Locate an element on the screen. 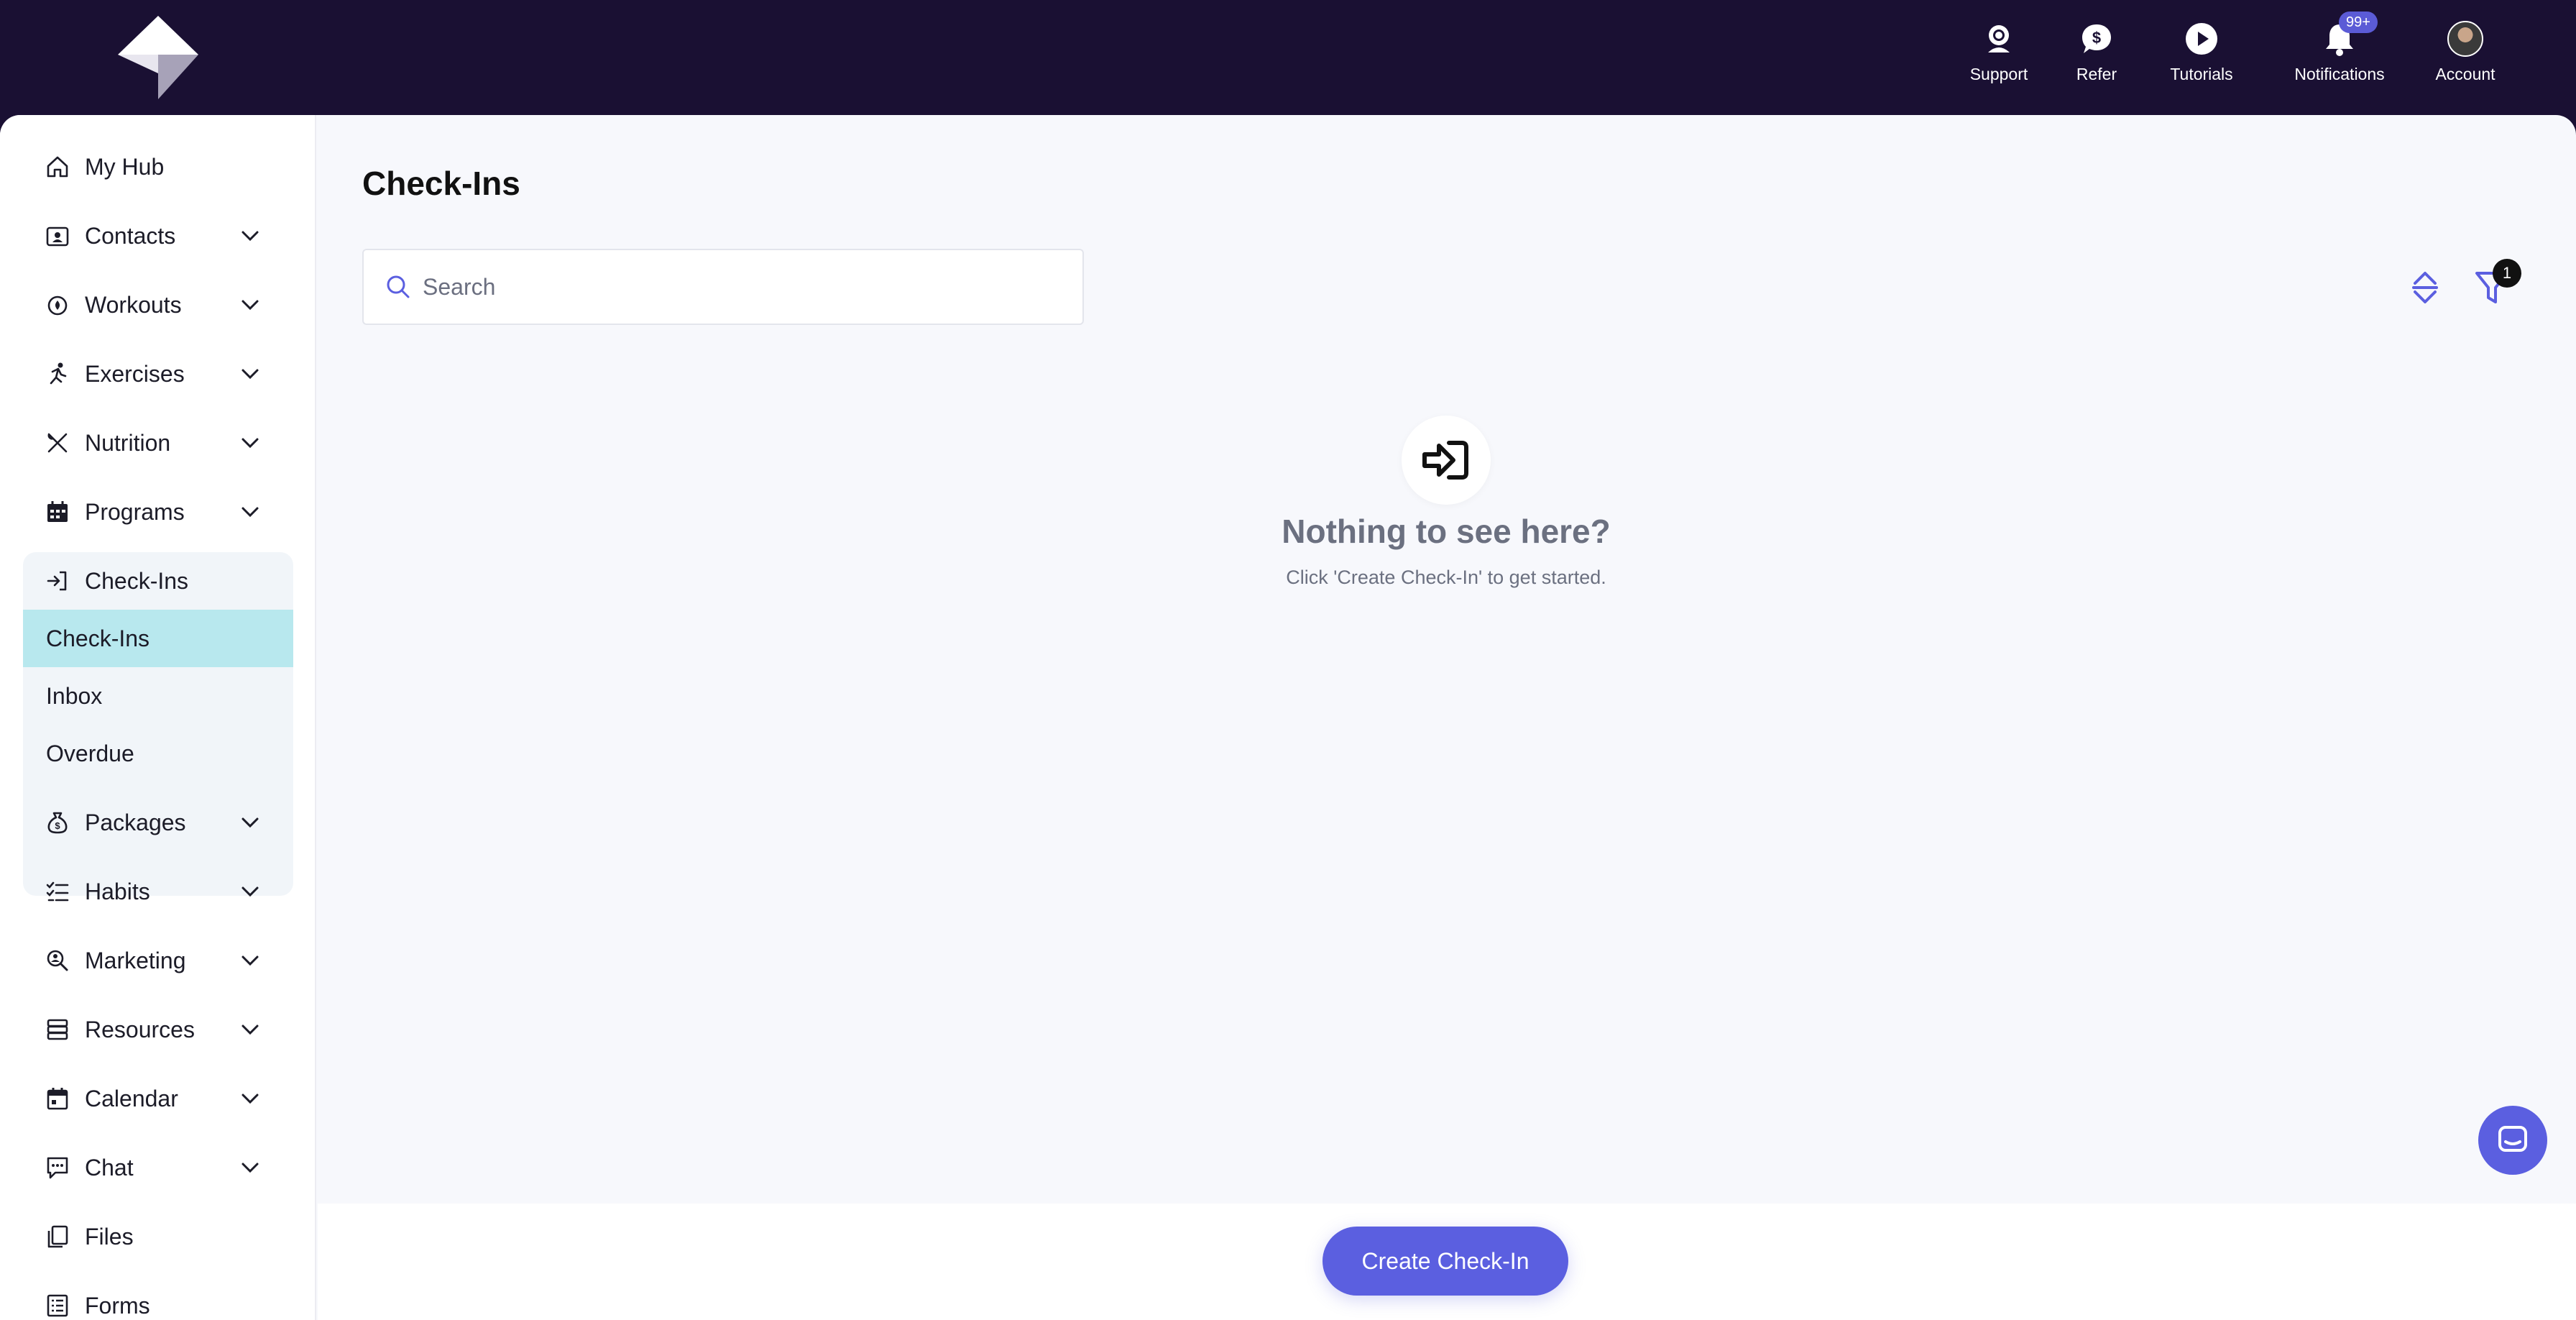  app-logo is located at coordinates (158, 57).